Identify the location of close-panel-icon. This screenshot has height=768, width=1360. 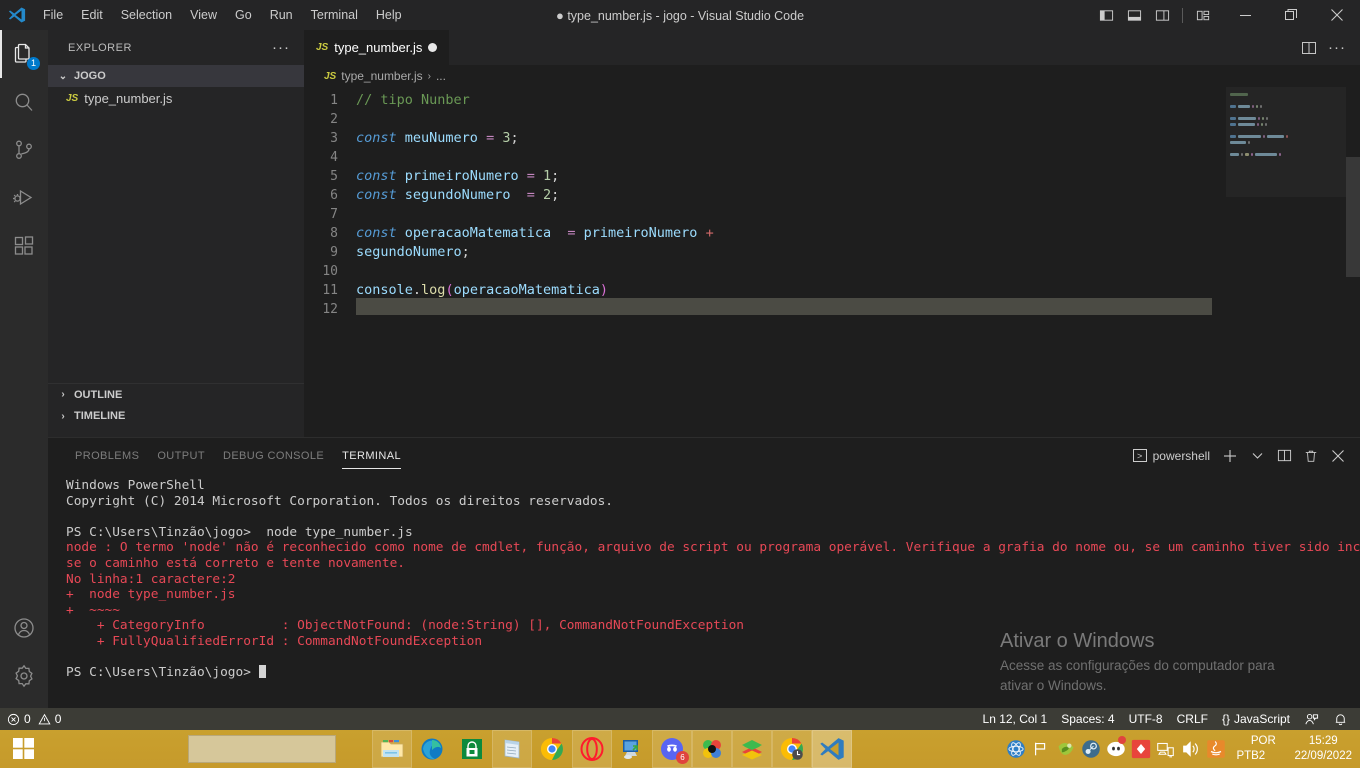
(1338, 456).